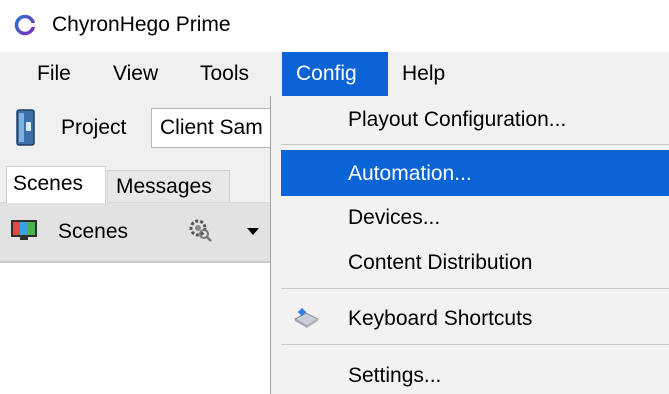 The width and height of the screenshot is (669, 394). What do you see at coordinates (141, 262) in the screenshot?
I see `divider` at bounding box center [141, 262].